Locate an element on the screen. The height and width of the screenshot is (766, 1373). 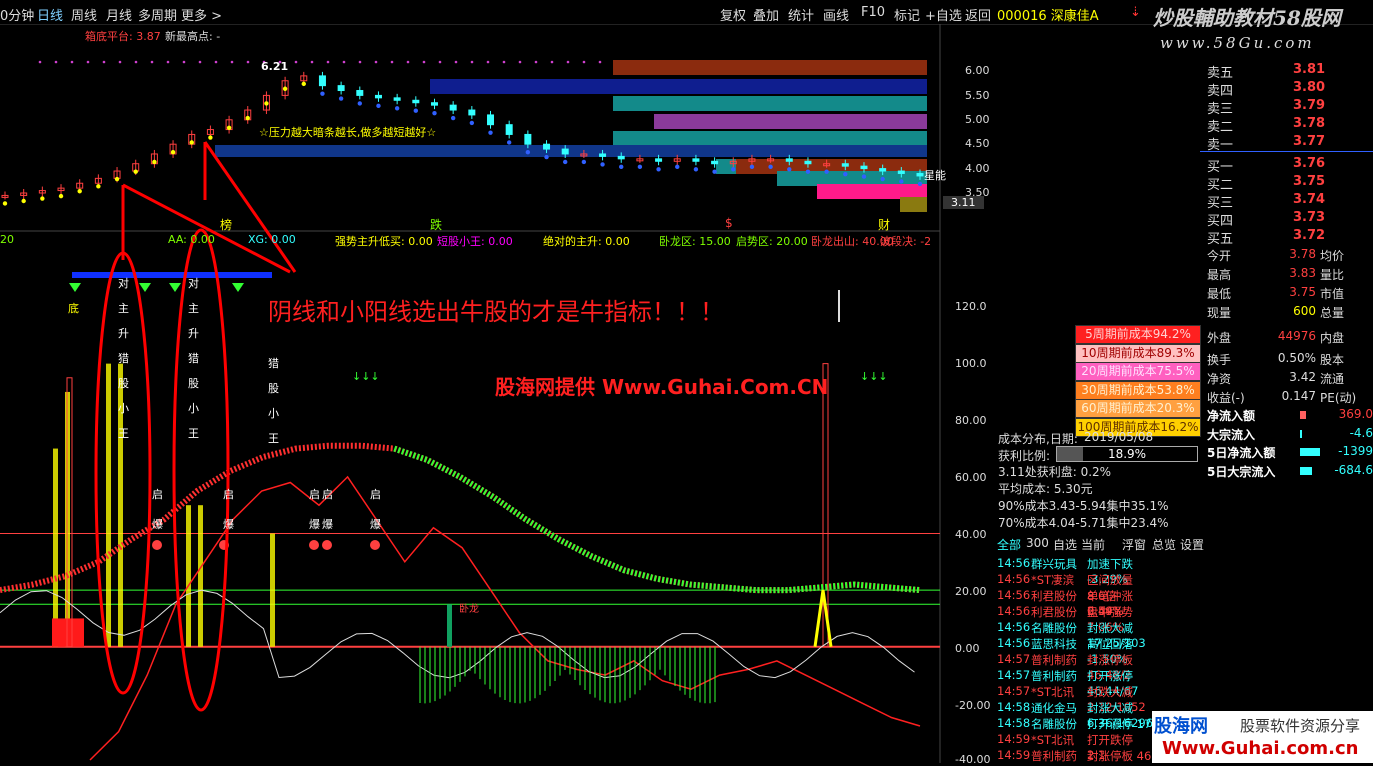
news-row: 14:56 利君股份 盘中强势 7.06% is located at coordinates (1075, 619).